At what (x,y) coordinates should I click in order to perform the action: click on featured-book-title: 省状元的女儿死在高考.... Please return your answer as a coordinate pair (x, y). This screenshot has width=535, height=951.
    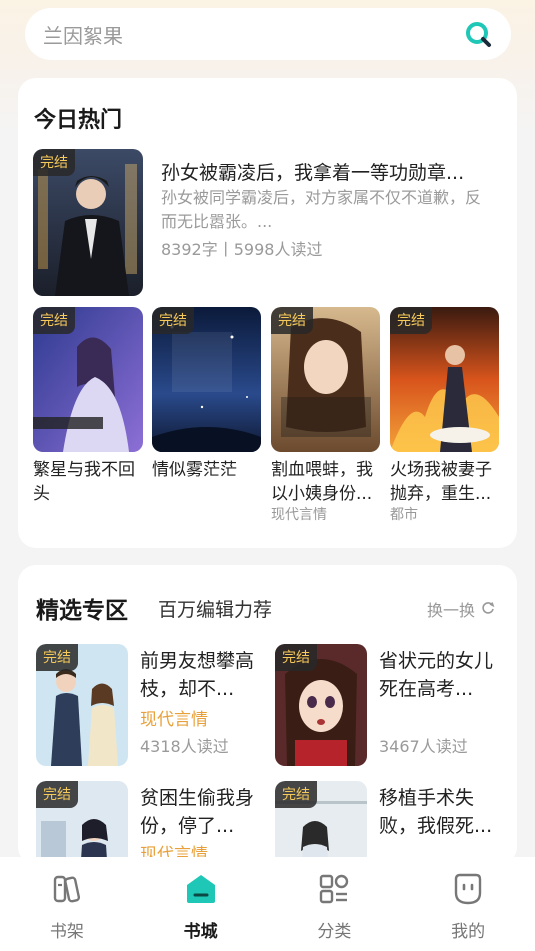
    Looking at the image, I should click on (441, 675).